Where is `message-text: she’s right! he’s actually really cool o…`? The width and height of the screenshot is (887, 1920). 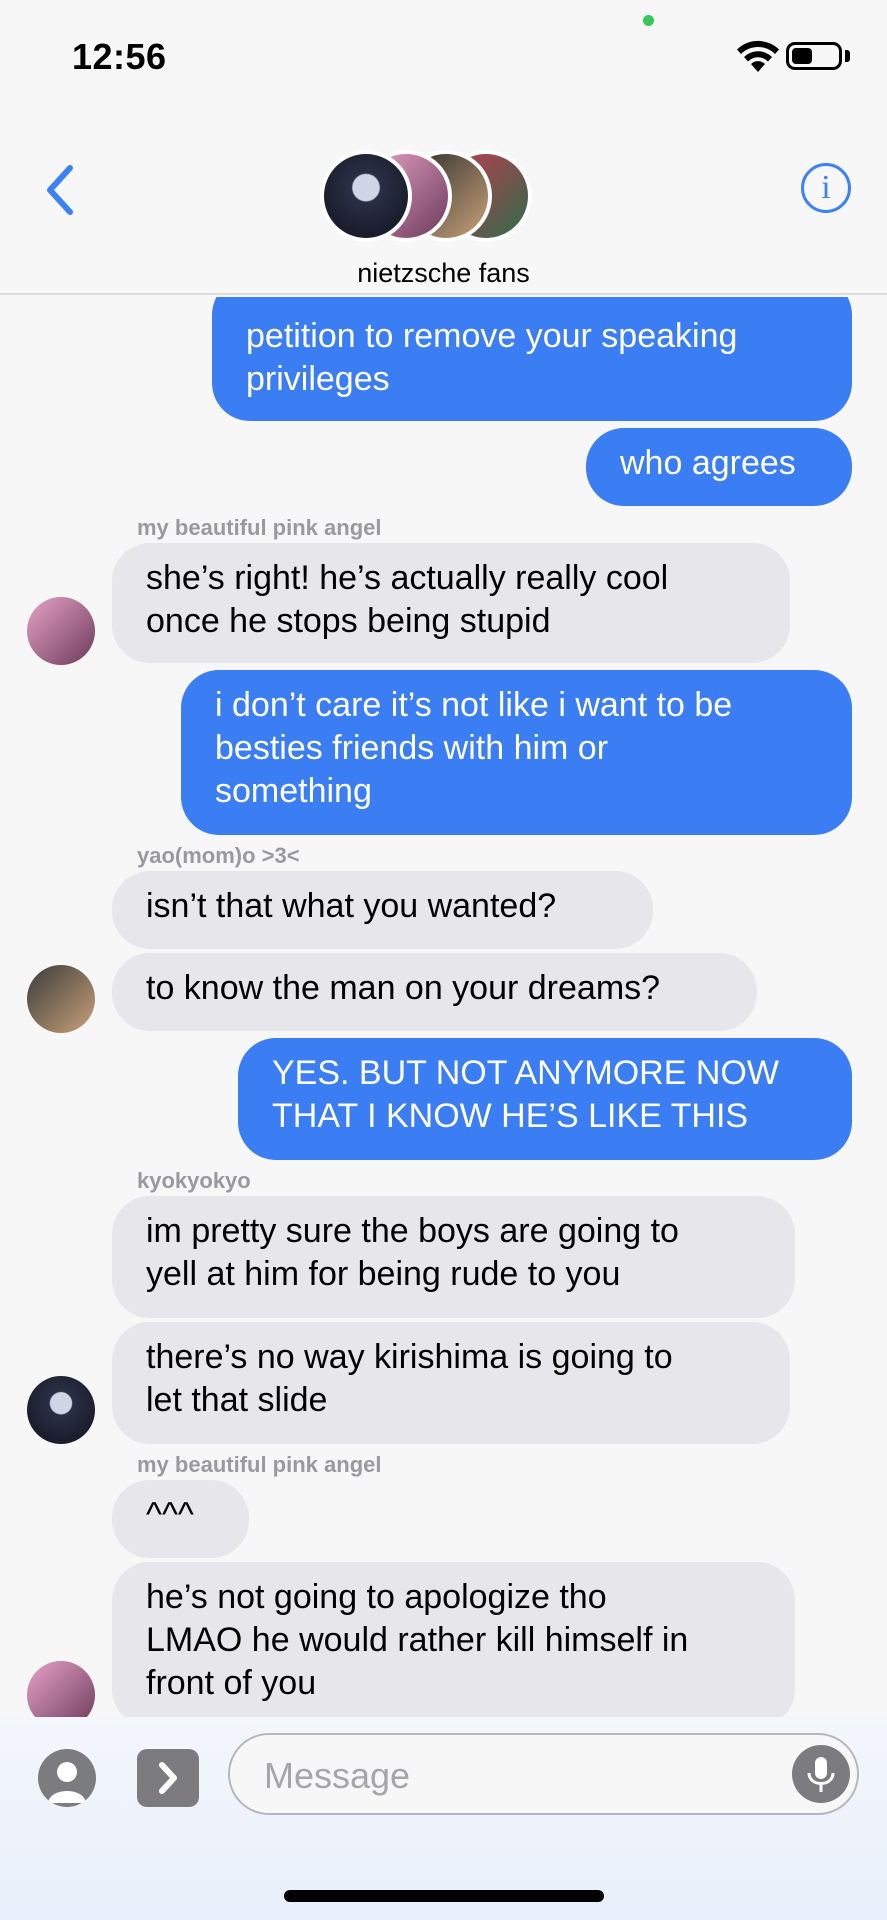 message-text: she’s right! he’s actually really cool o… is located at coordinates (407, 599).